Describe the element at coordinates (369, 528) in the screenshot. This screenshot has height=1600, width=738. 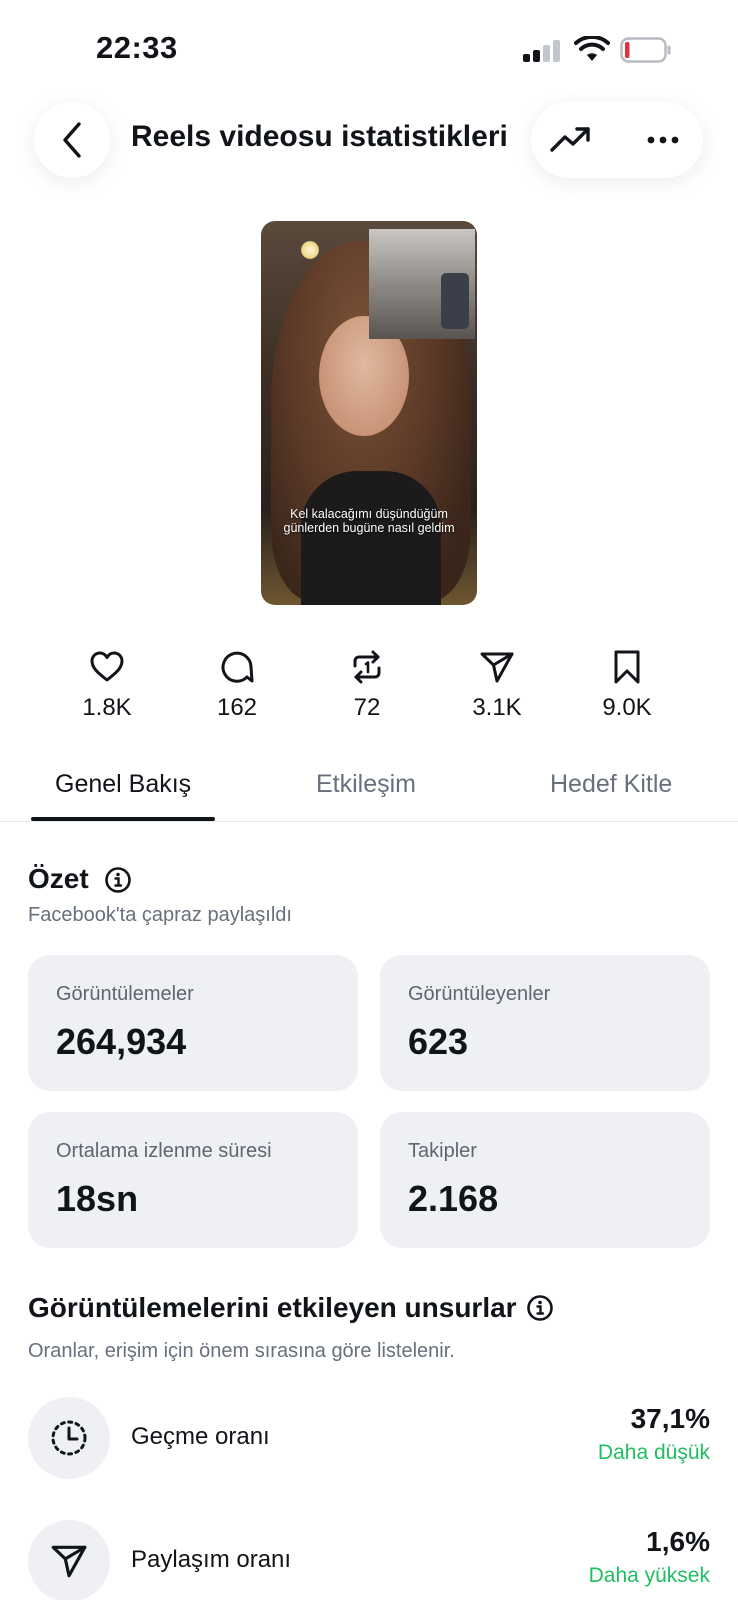
I see `caption-line-2: günlerden bugüne nasıl geldim` at that location.